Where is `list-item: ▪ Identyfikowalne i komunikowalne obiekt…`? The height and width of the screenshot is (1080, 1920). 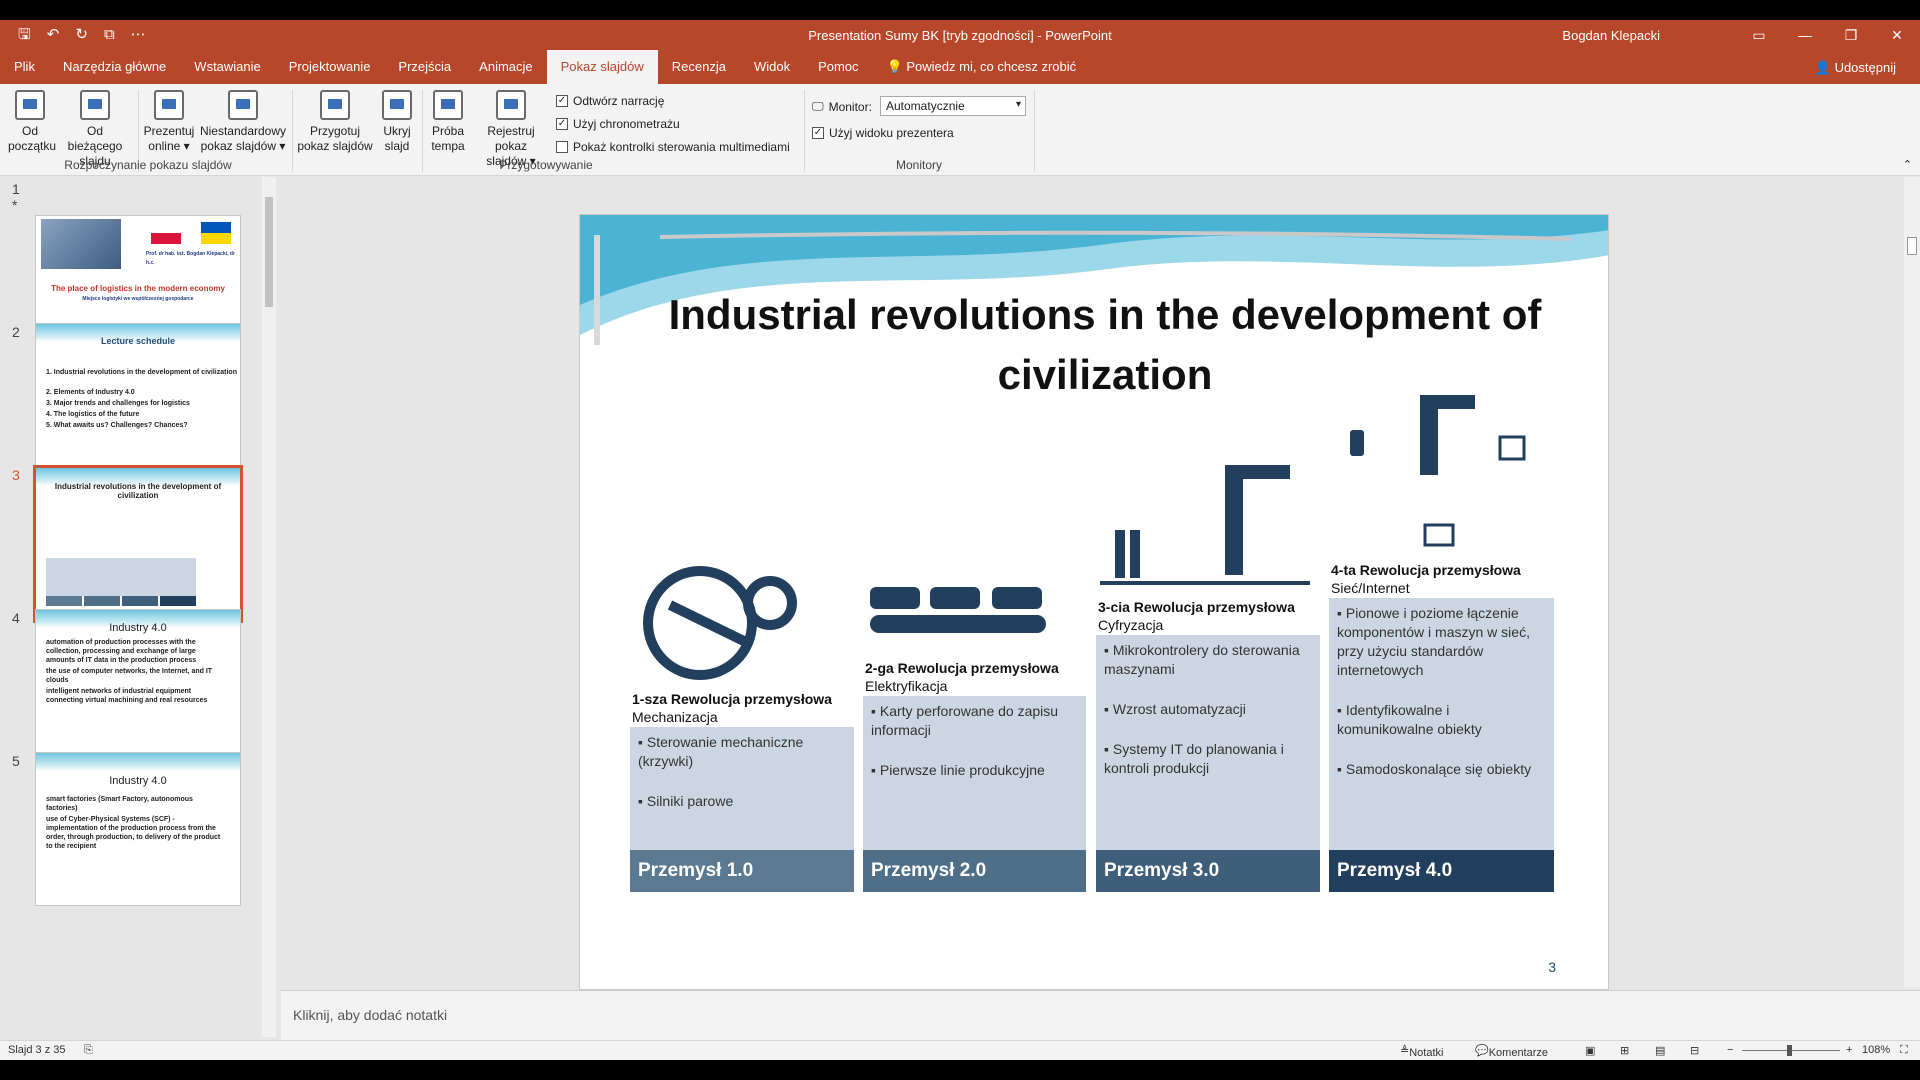 list-item: ▪ Identyfikowalne i komunikowalne obiekt… is located at coordinates (1409, 719).